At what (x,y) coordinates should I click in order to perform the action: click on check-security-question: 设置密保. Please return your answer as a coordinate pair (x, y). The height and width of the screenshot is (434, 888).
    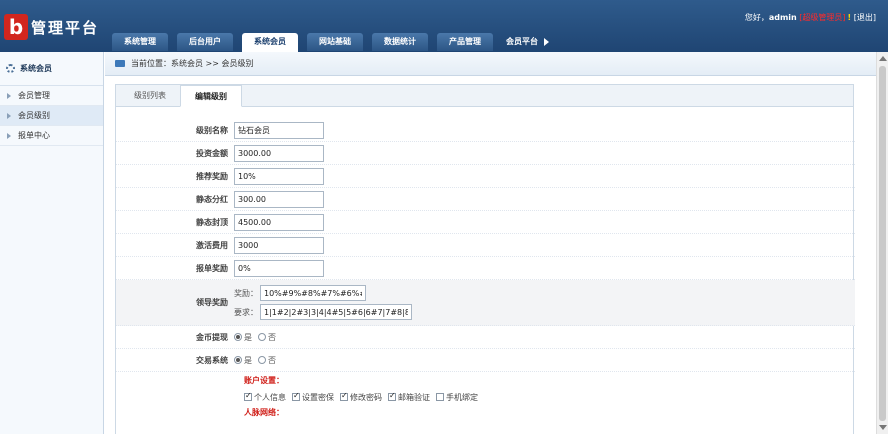
    Looking at the image, I should click on (313, 397).